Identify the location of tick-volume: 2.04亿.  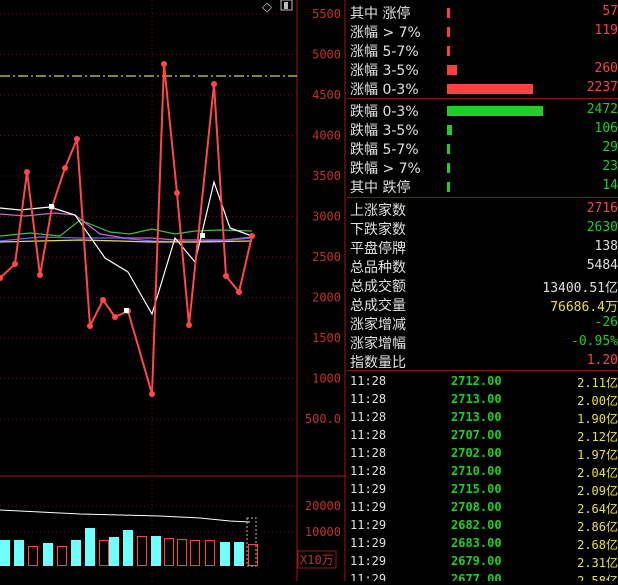
(597, 473).